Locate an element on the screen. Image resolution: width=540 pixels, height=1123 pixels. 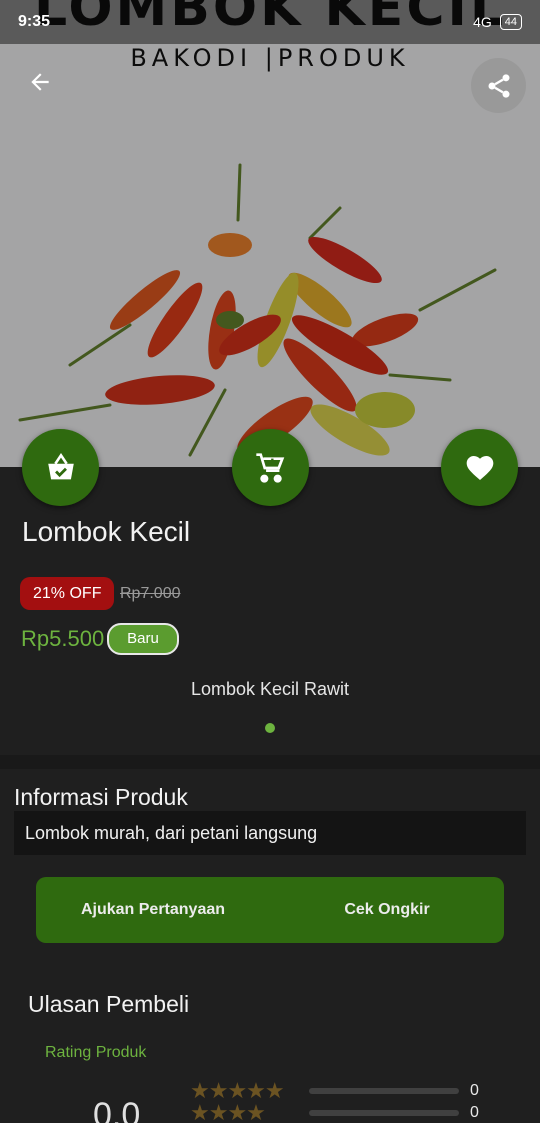
status-time: 9:35 is located at coordinates (34, 21).